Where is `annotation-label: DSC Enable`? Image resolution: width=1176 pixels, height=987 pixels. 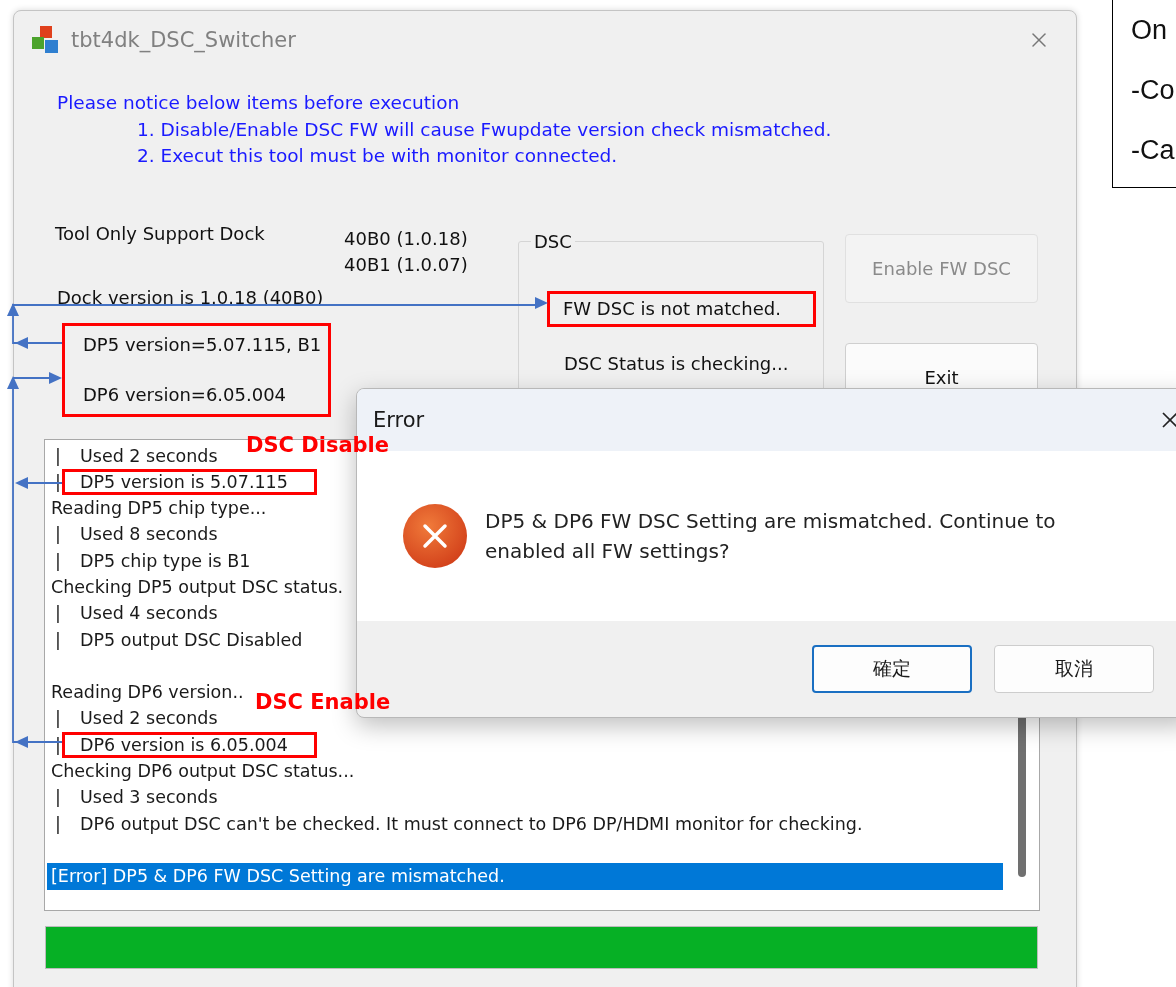
annotation-label: DSC Enable is located at coordinates (323, 702).